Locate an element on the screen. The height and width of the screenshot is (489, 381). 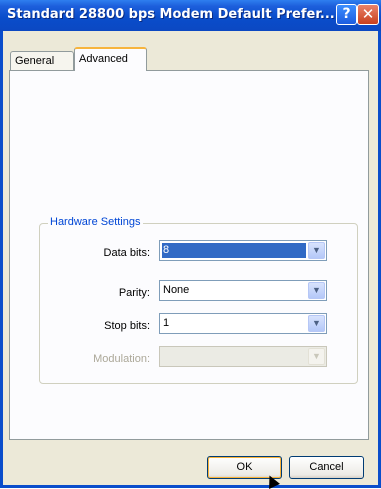
modulation-label: Modulation: is located at coordinates (121, 359).